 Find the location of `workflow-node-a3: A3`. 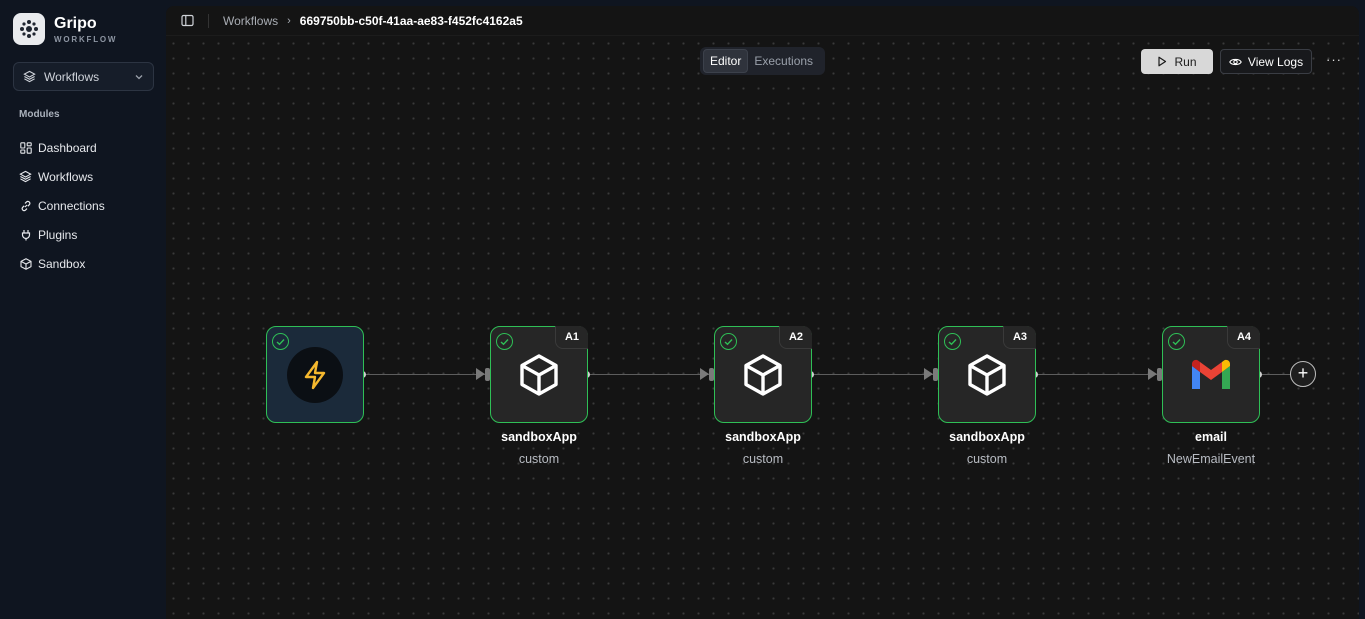

workflow-node-a3: A3 is located at coordinates (987, 374).